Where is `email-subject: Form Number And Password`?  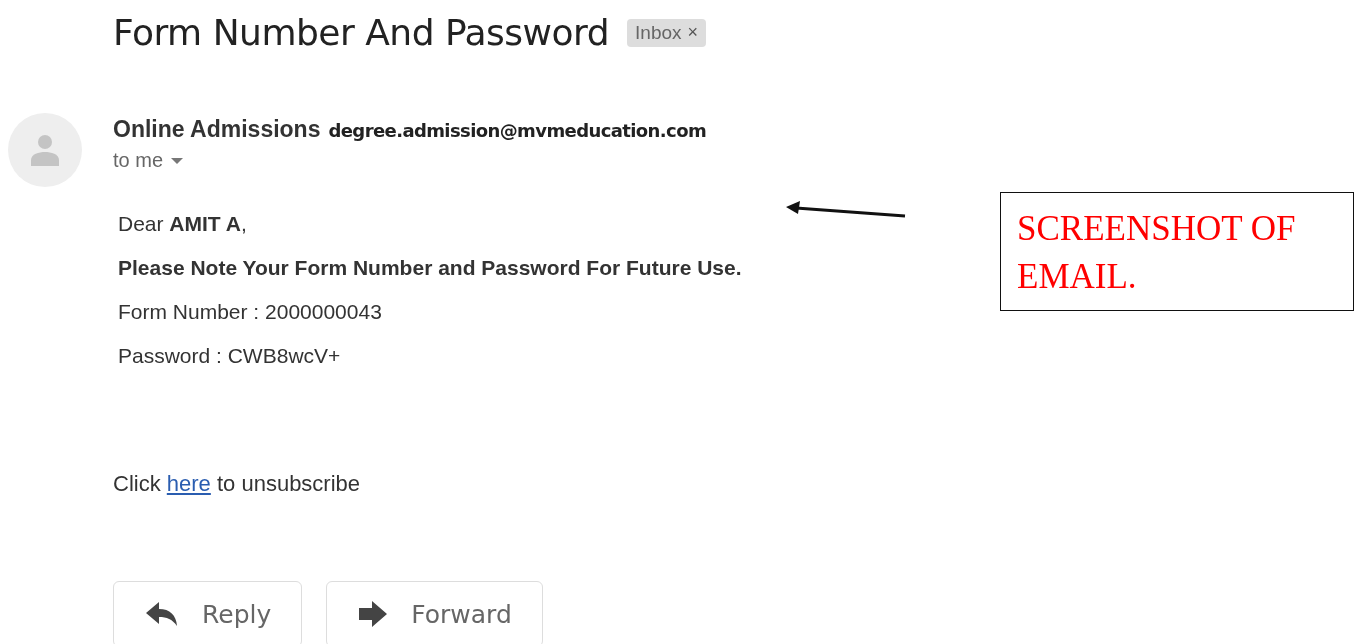 email-subject: Form Number And Password is located at coordinates (361, 32).